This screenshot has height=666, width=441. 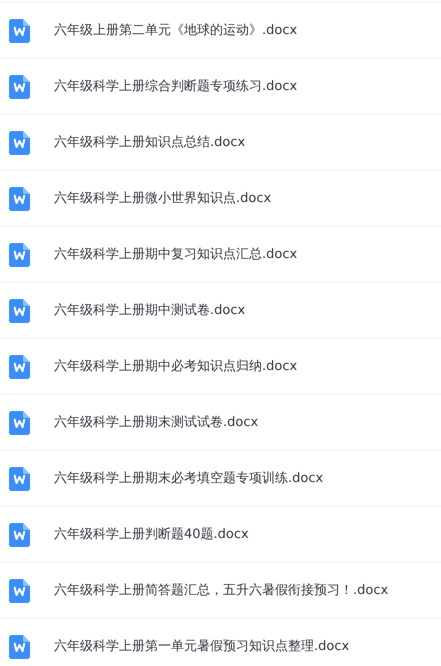 What do you see at coordinates (150, 142) in the screenshot?
I see `file-name: 六年级科学上册知识点总结.docx` at bounding box center [150, 142].